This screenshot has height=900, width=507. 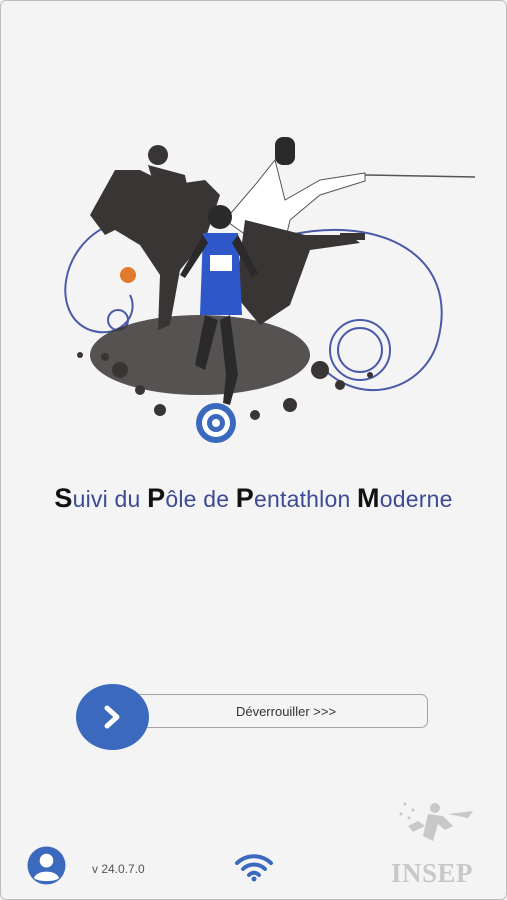 What do you see at coordinates (110, 499) in the screenshot?
I see `title-rest-1: uivi du` at bounding box center [110, 499].